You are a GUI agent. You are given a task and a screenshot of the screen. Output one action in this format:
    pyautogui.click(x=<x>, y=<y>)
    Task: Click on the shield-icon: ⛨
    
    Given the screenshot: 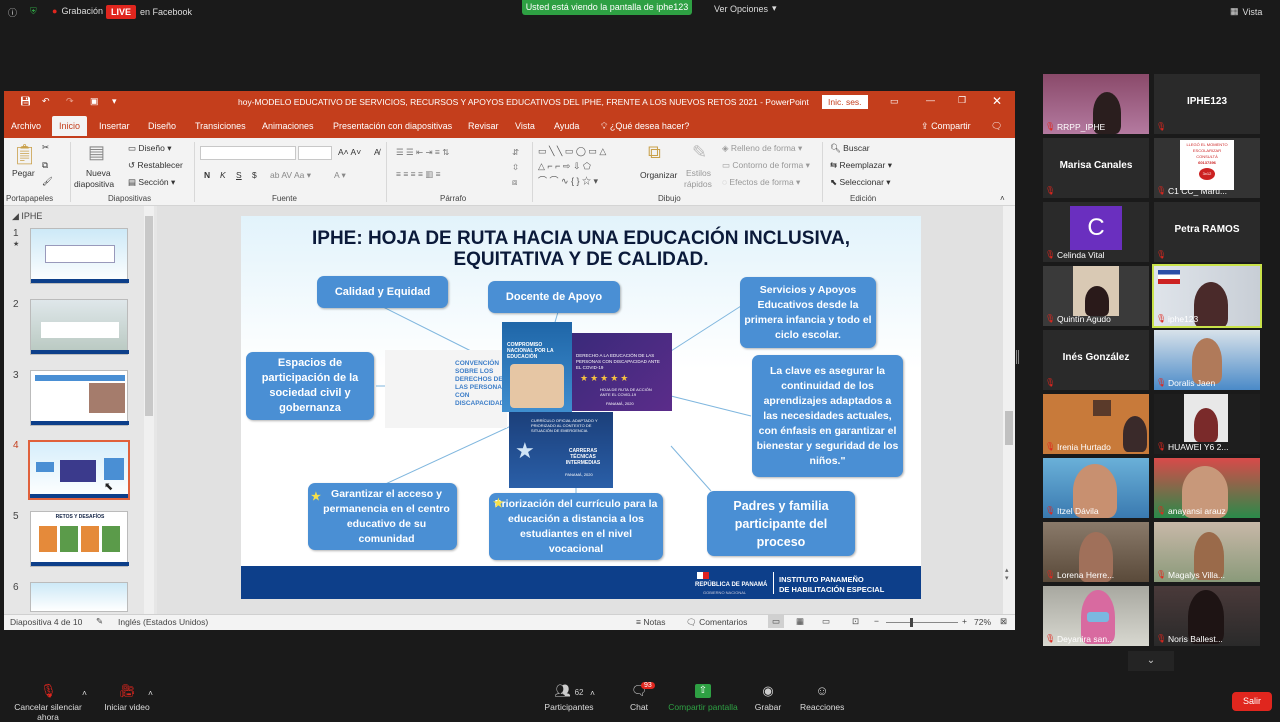 What is the action you would take?
    pyautogui.click(x=33, y=11)
    